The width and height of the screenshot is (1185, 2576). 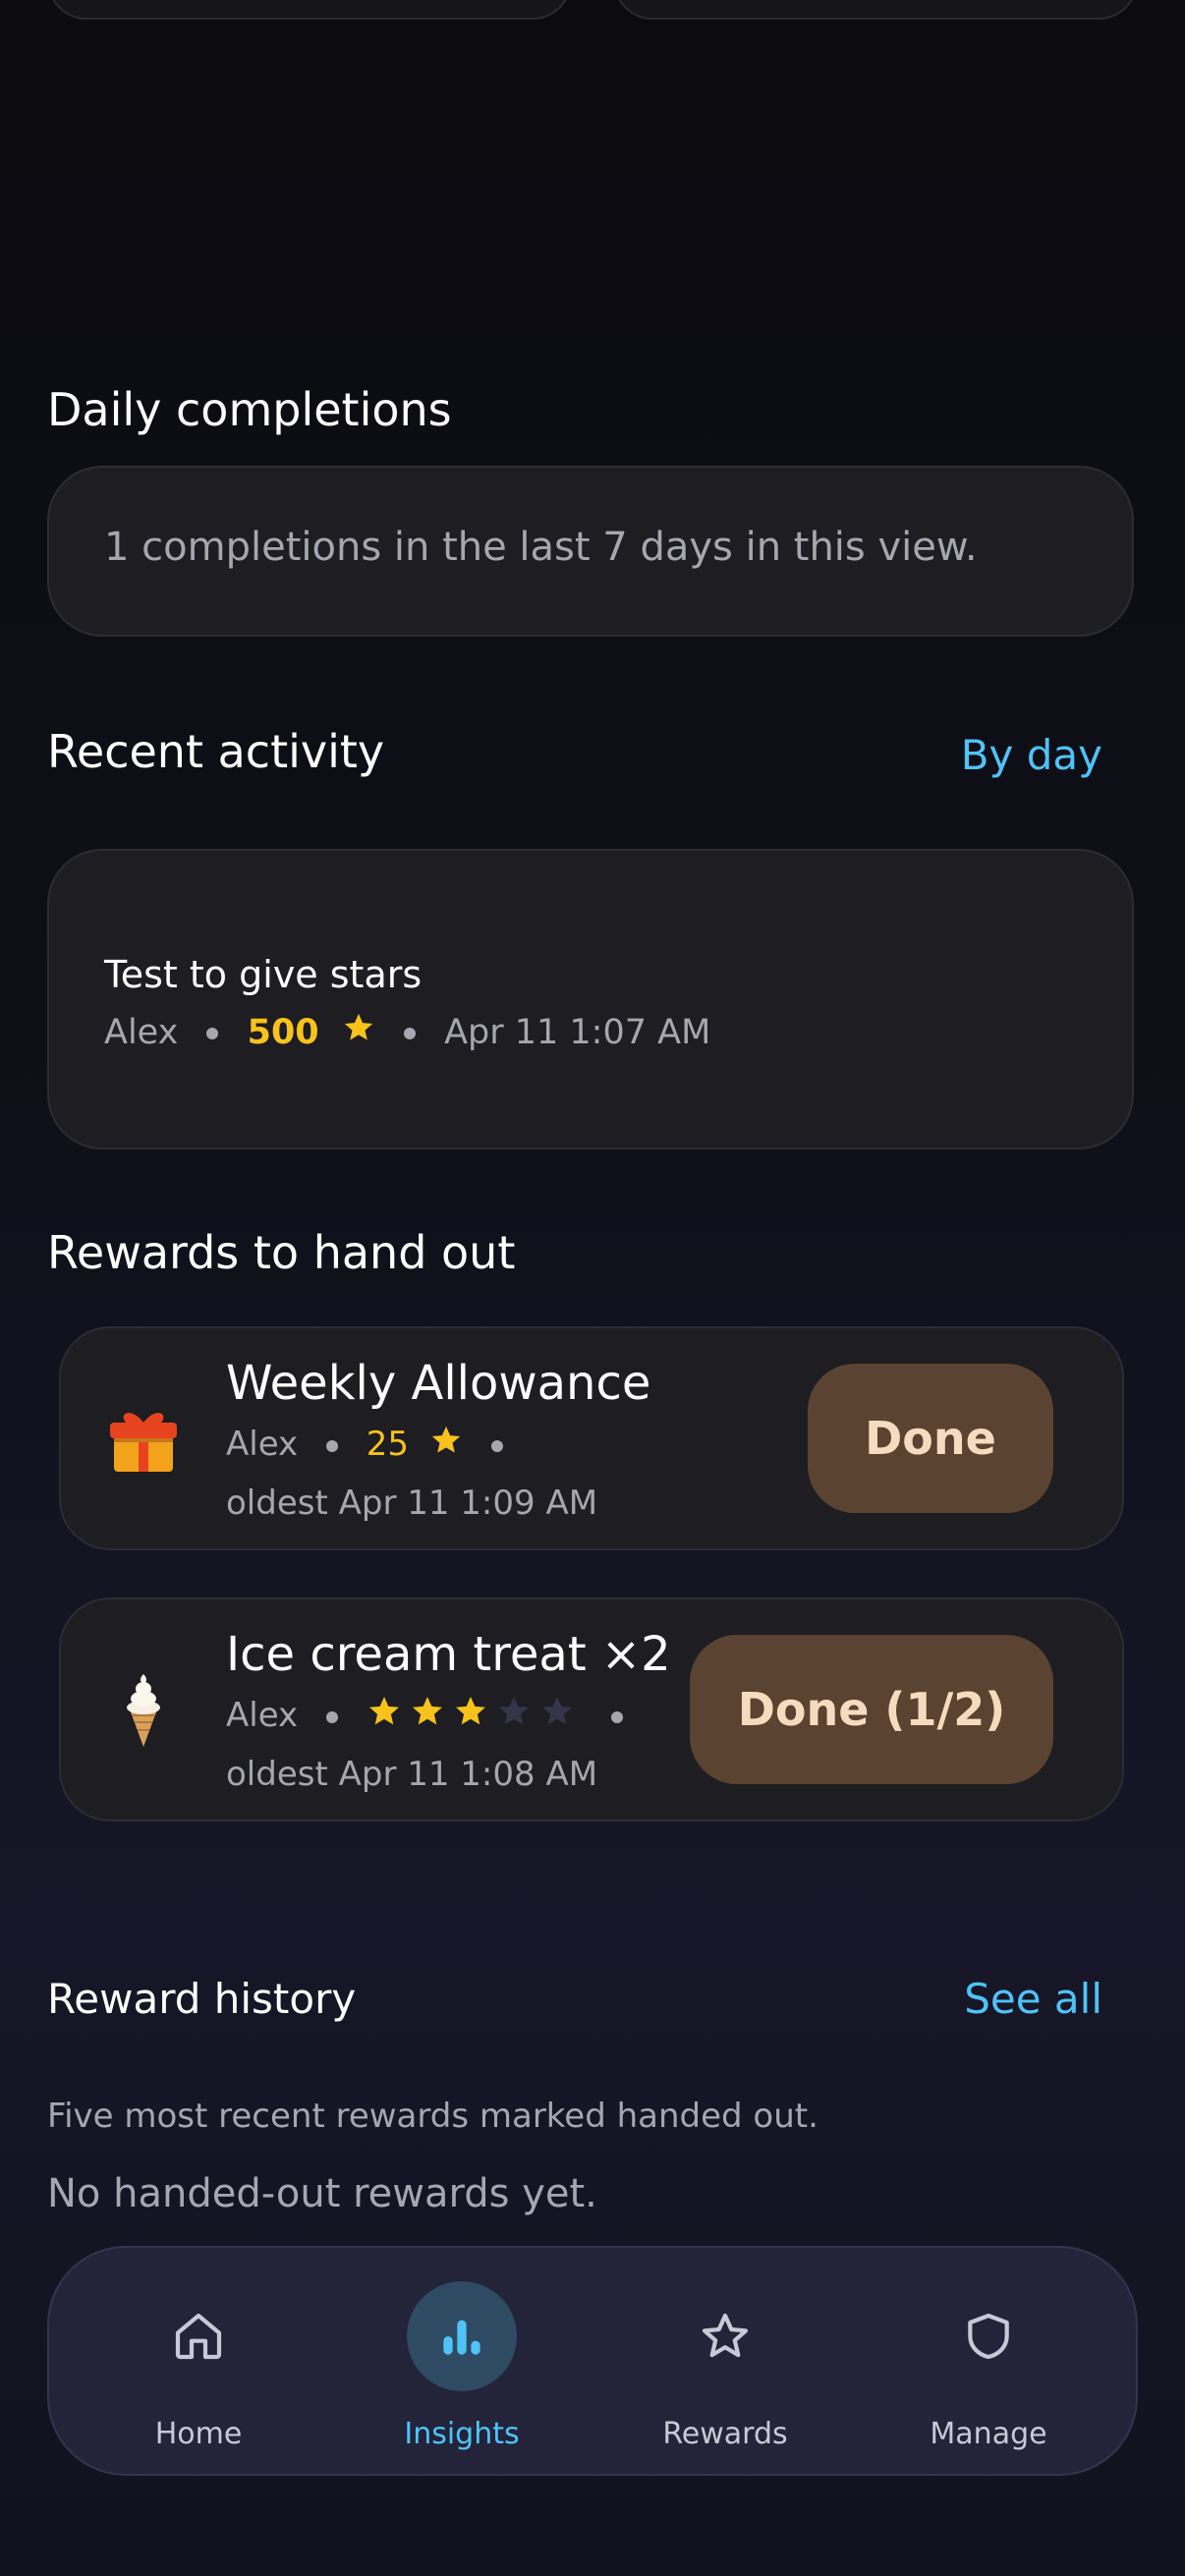 What do you see at coordinates (263, 974) in the screenshot?
I see `activity-title: Test to give stars` at bounding box center [263, 974].